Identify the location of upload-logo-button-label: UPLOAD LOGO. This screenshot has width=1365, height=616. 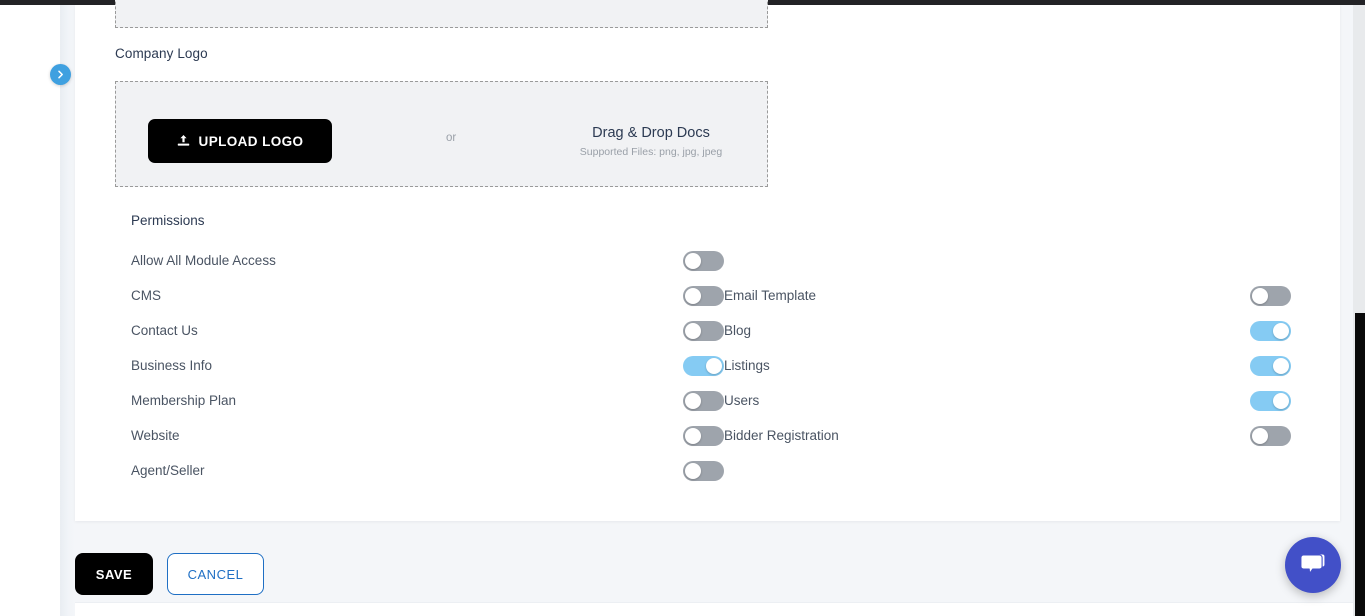
(251, 141).